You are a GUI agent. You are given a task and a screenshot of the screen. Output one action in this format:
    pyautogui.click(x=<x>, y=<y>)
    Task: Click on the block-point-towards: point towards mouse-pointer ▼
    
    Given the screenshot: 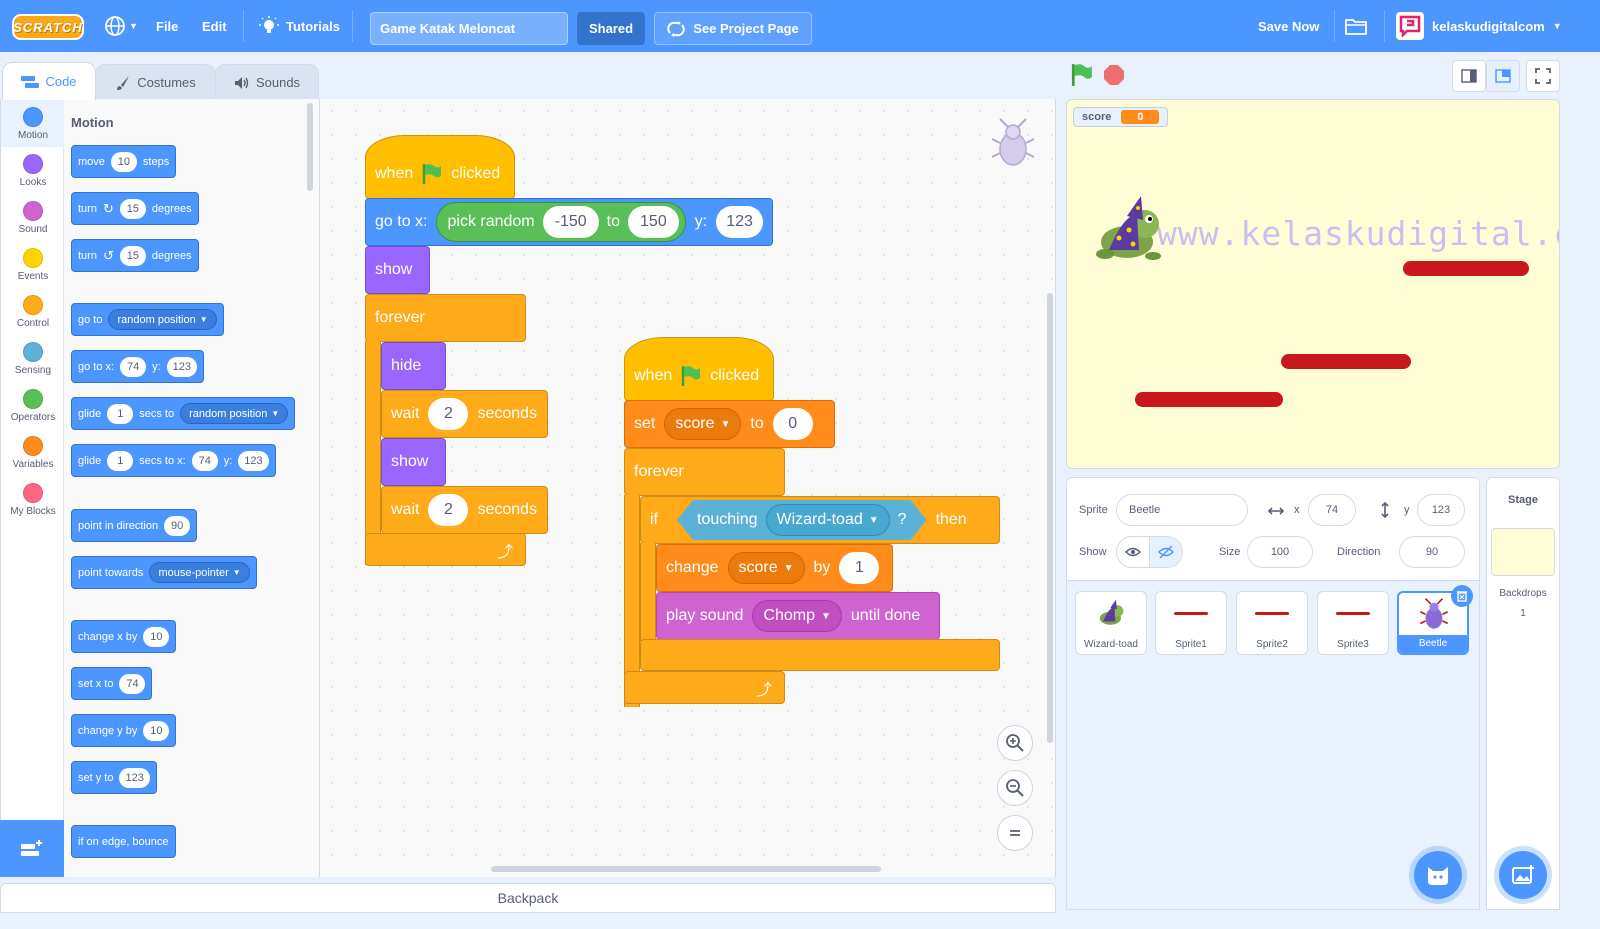 What is the action you would take?
    pyautogui.click(x=164, y=572)
    